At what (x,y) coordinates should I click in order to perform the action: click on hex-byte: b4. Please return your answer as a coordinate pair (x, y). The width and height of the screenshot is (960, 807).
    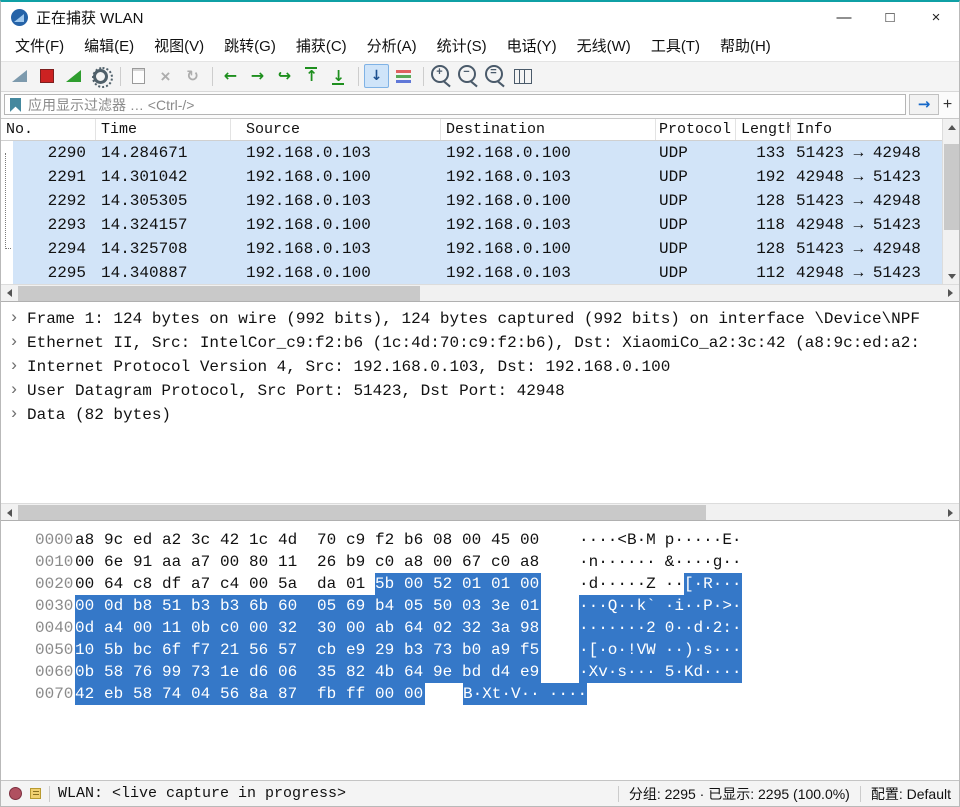
    Looking at the image, I should click on (389, 606).